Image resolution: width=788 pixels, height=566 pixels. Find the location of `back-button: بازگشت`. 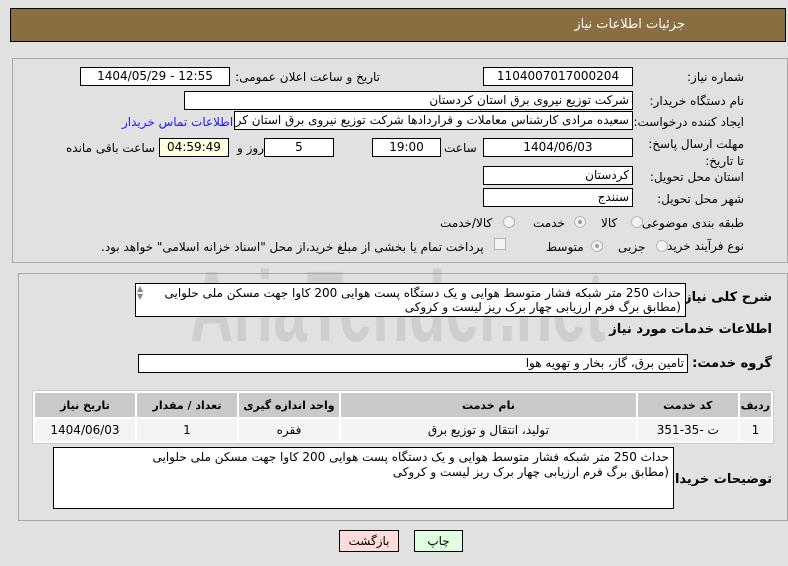

back-button: بازگشت is located at coordinates (369, 541).